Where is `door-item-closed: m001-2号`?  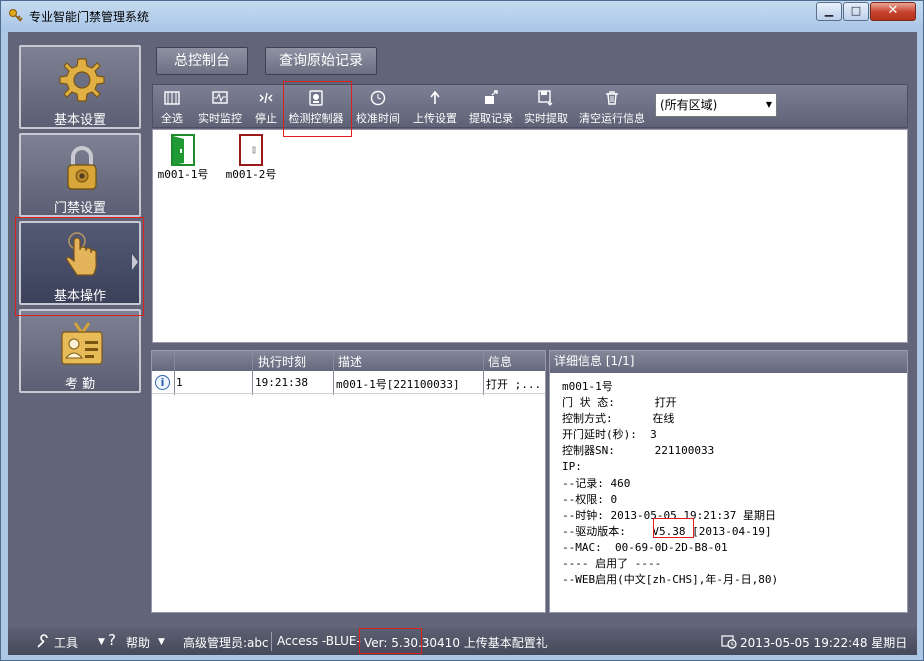 door-item-closed: m001-2号 is located at coordinates (251, 158).